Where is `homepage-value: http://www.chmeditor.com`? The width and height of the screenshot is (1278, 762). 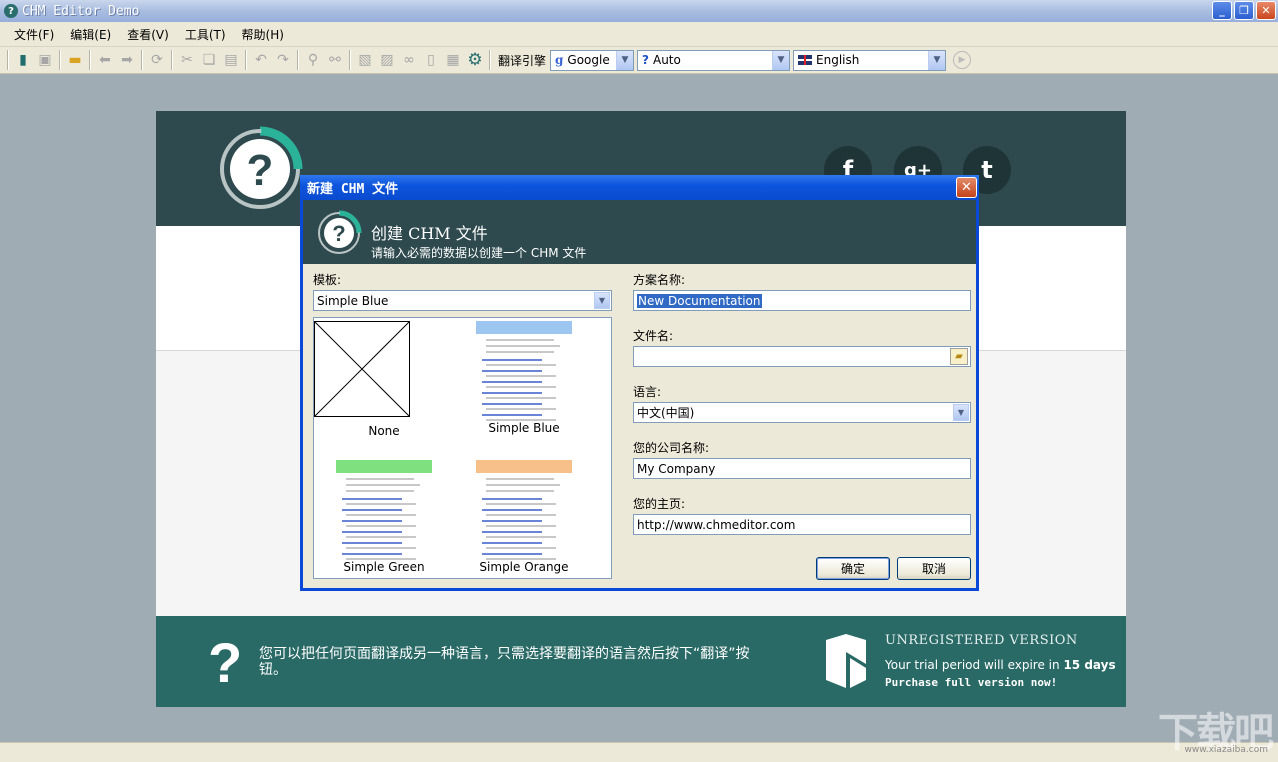
homepage-value: http://www.chmeditor.com is located at coordinates (716, 524).